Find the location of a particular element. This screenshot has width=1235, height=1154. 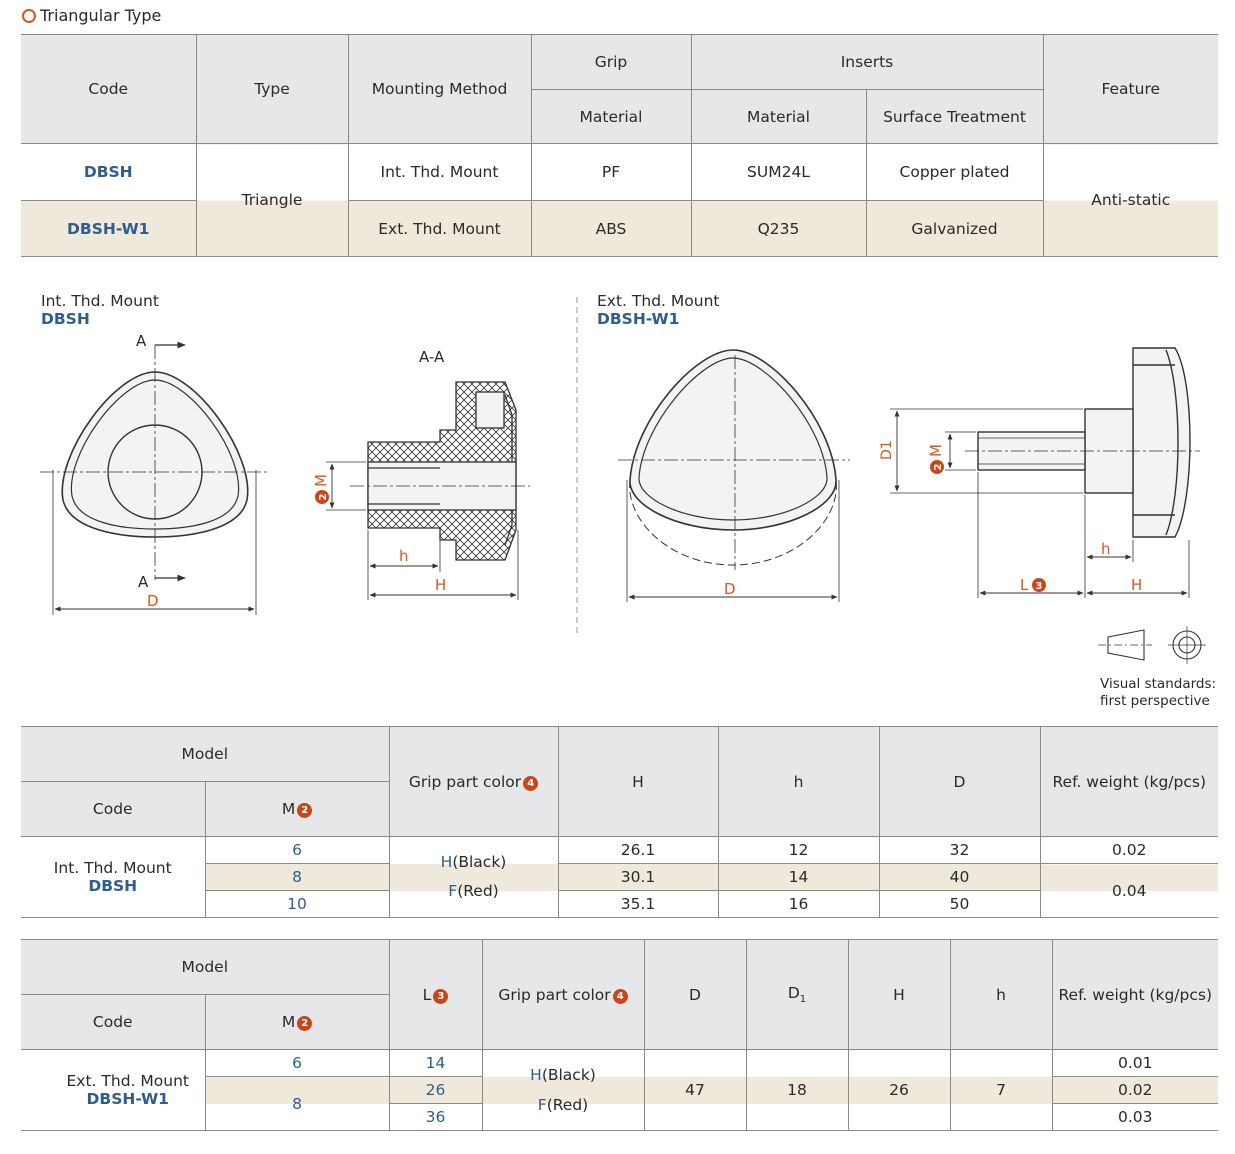

header-mounting: Mounting Method is located at coordinates (439, 89).